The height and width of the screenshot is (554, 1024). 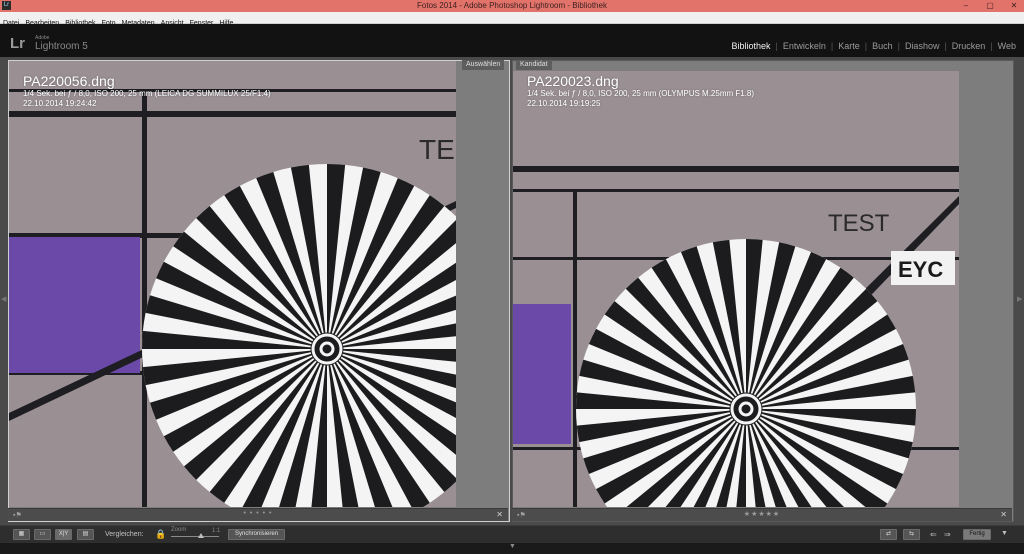 I want to click on select-date: 22.10.2014 19:24:42, so click(x=60, y=103).